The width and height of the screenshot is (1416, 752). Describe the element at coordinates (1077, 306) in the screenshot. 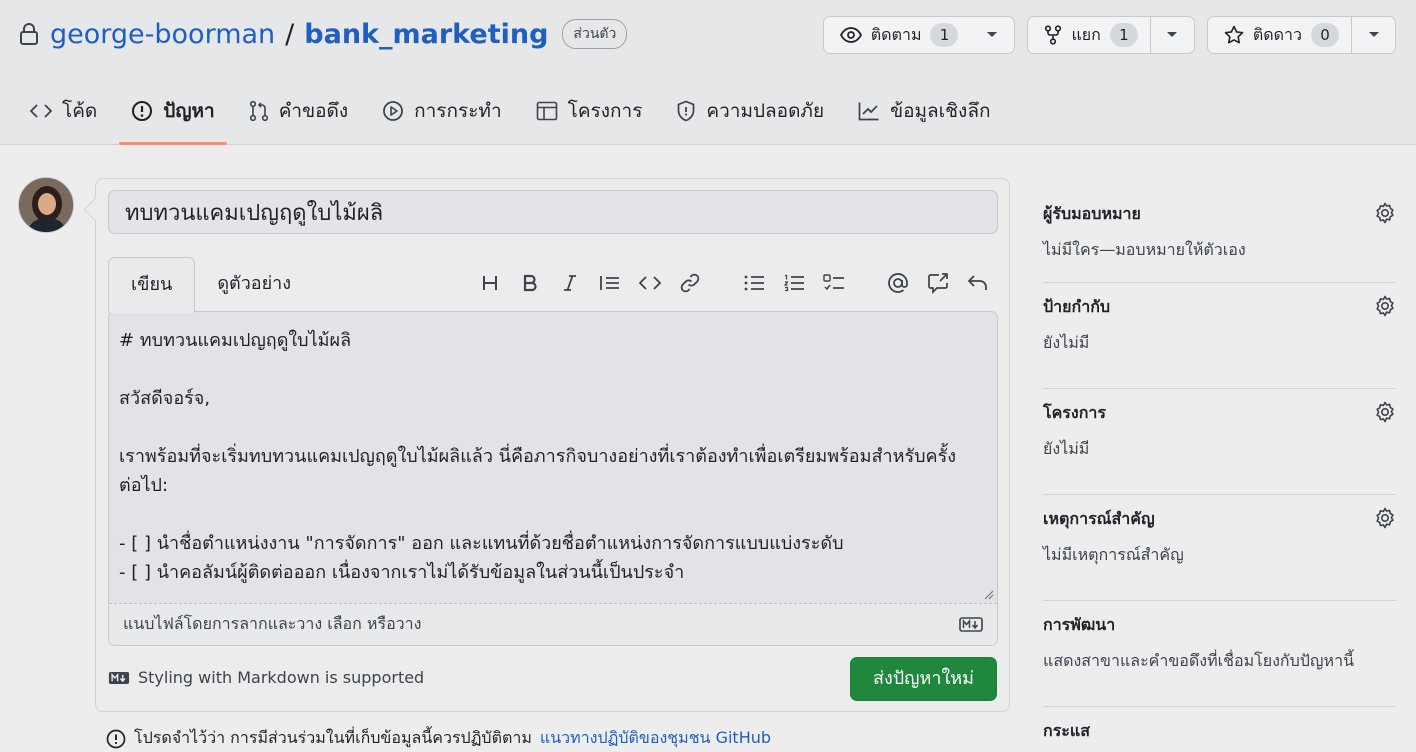

I see `sidebar-heading: ป้ายกำกับ` at that location.